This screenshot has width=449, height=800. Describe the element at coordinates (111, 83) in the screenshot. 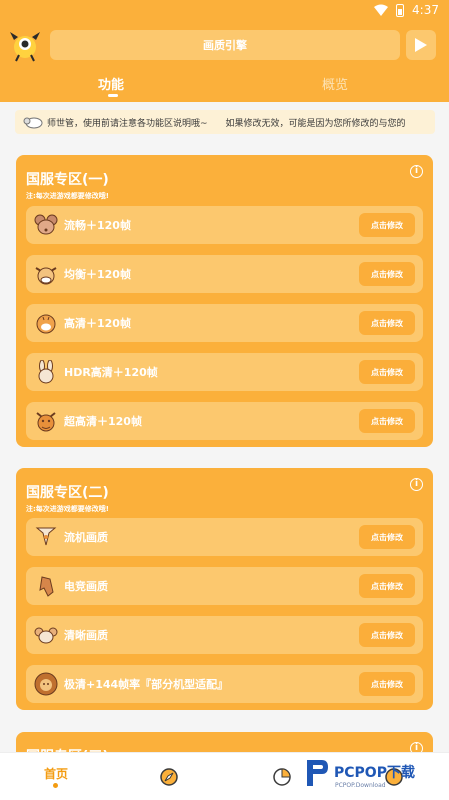

I see `tab-function: 功能` at that location.